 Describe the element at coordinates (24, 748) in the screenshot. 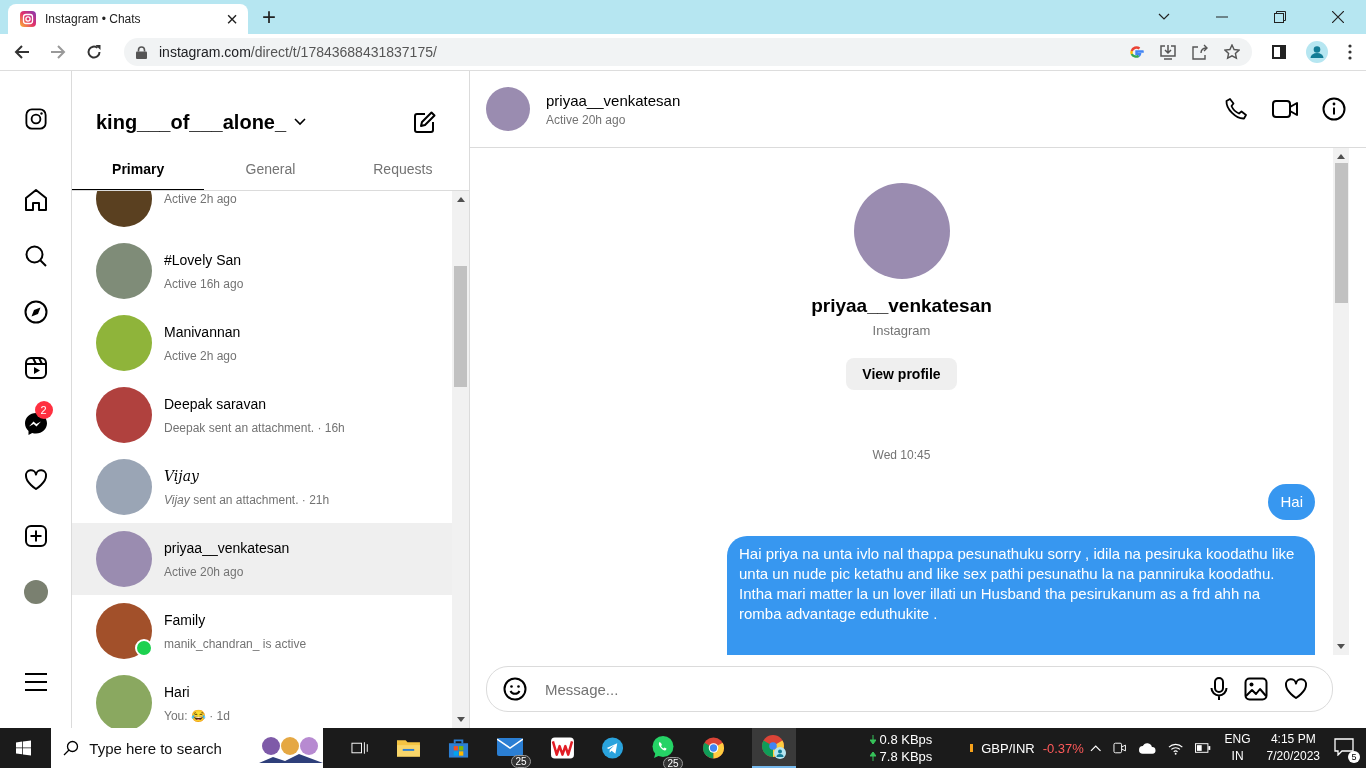

I see `windows-start-icon` at that location.